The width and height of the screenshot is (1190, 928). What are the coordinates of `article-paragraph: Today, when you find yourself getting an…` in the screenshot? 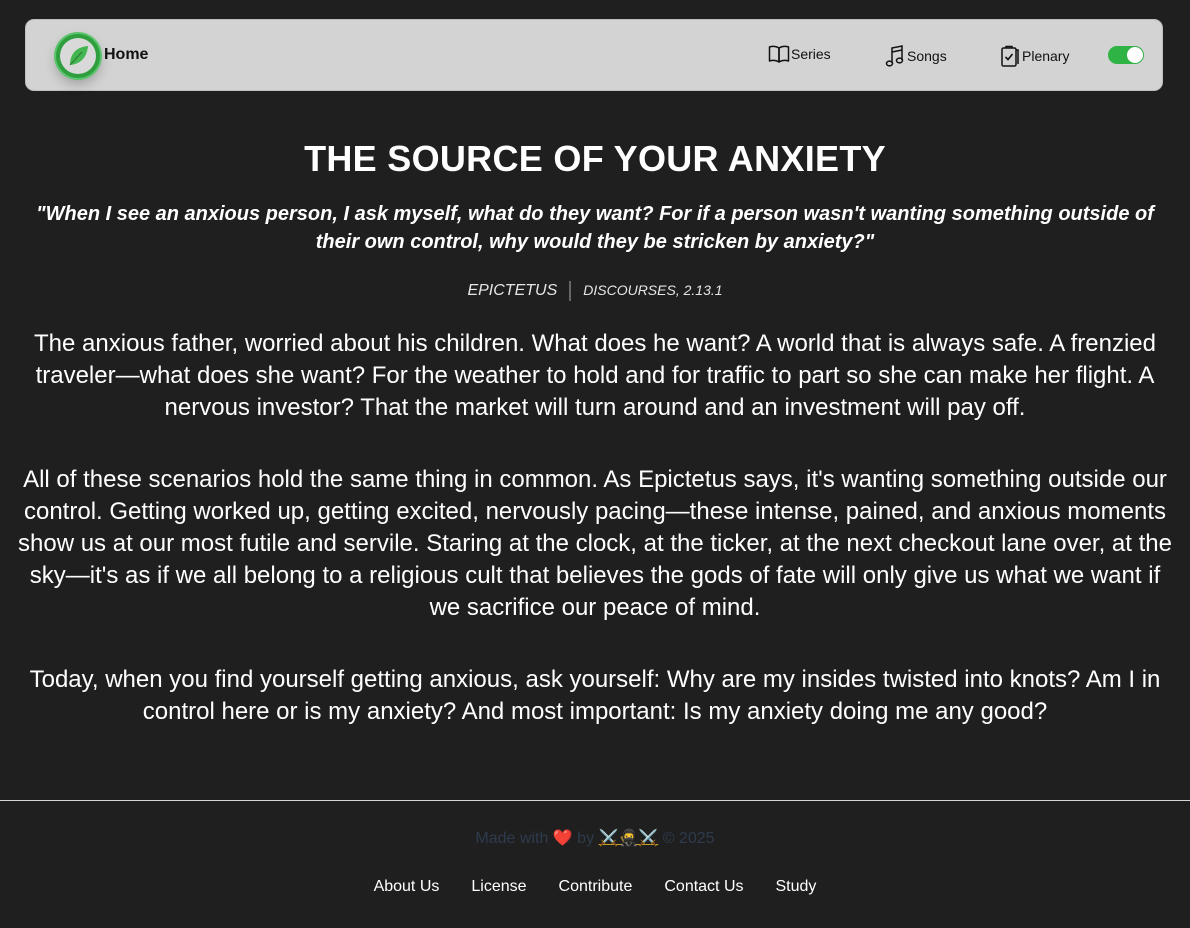 It's located at (595, 695).